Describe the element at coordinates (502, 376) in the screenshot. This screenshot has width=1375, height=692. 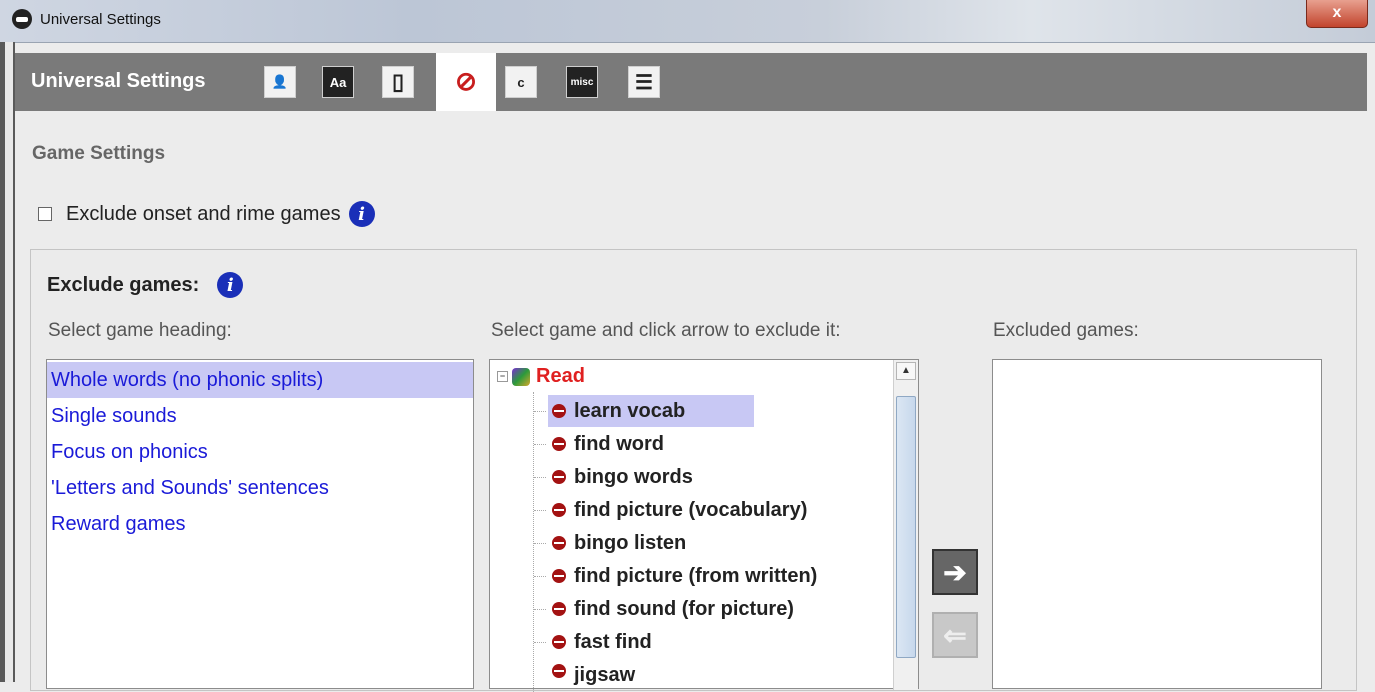
I see `collapse-toggle: −` at that location.